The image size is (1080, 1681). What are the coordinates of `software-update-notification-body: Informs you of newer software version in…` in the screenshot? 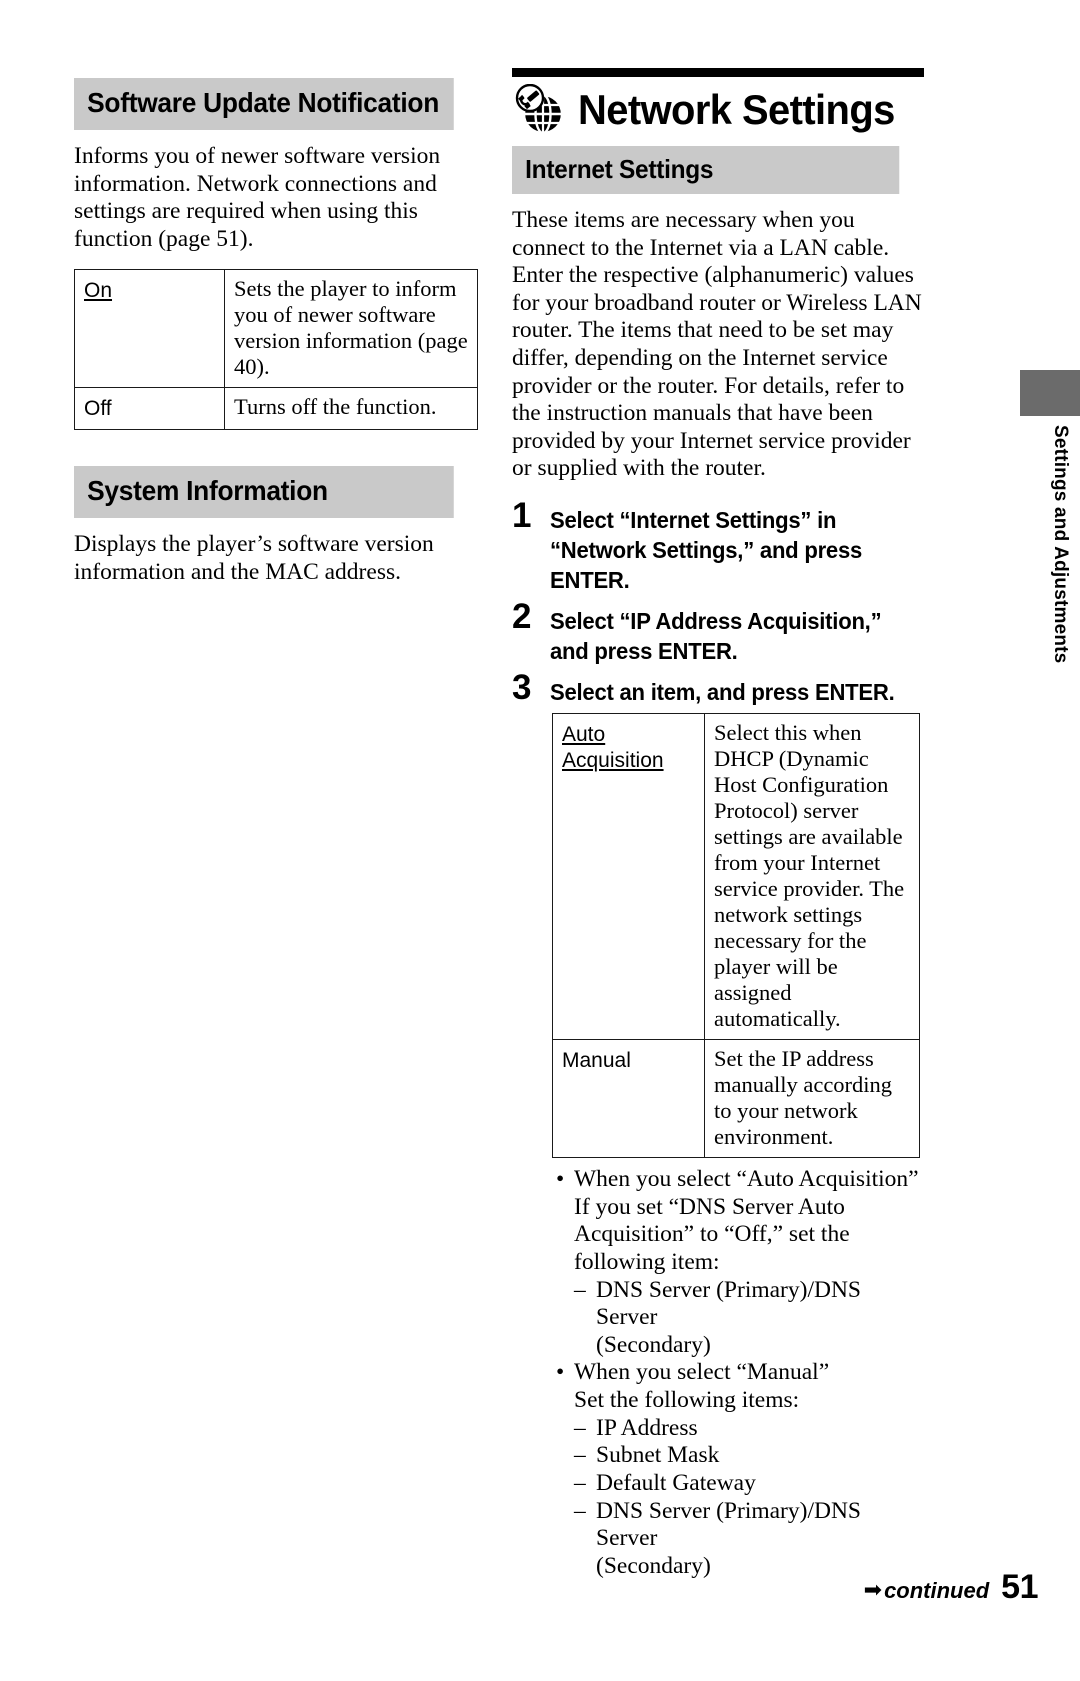 It's located at (257, 197).